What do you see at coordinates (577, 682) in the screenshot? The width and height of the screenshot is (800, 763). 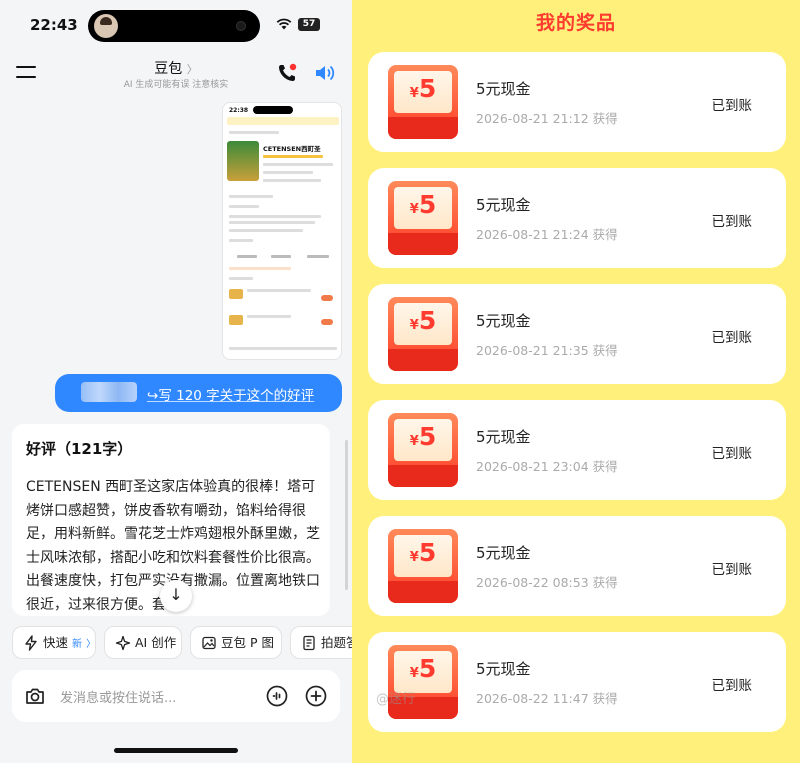 I see `prize-card: ¥5 5元现金 2026-08-22 11:47 获得 已到账` at bounding box center [577, 682].